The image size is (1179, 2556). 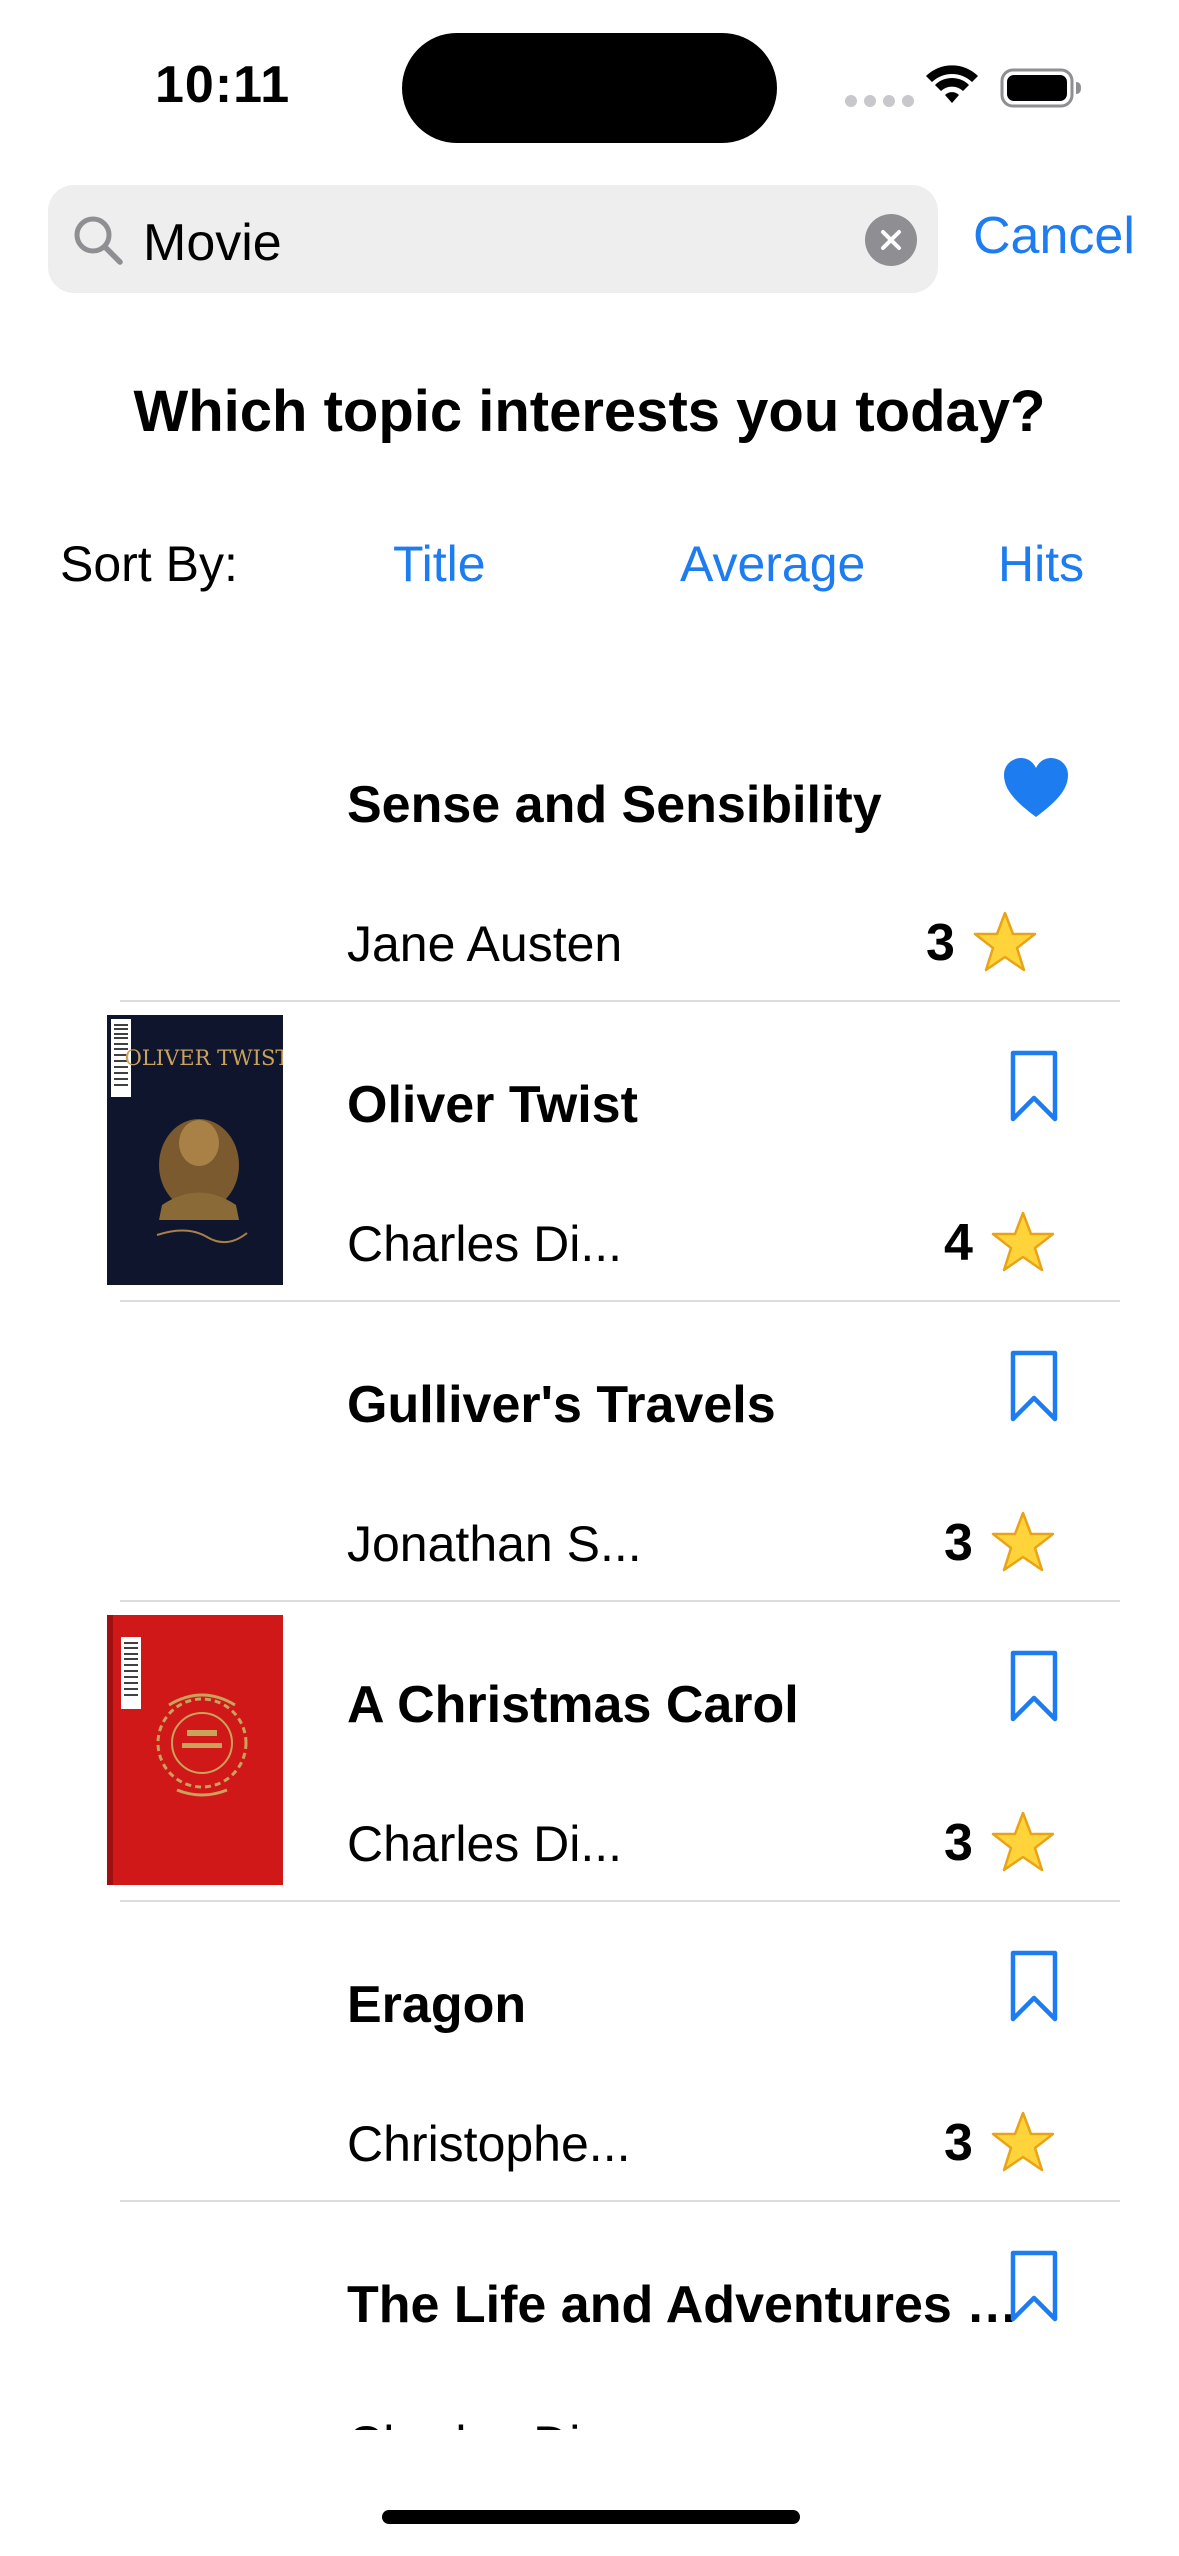 I want to click on christmas-carol-cover, so click(x=195, y=1750).